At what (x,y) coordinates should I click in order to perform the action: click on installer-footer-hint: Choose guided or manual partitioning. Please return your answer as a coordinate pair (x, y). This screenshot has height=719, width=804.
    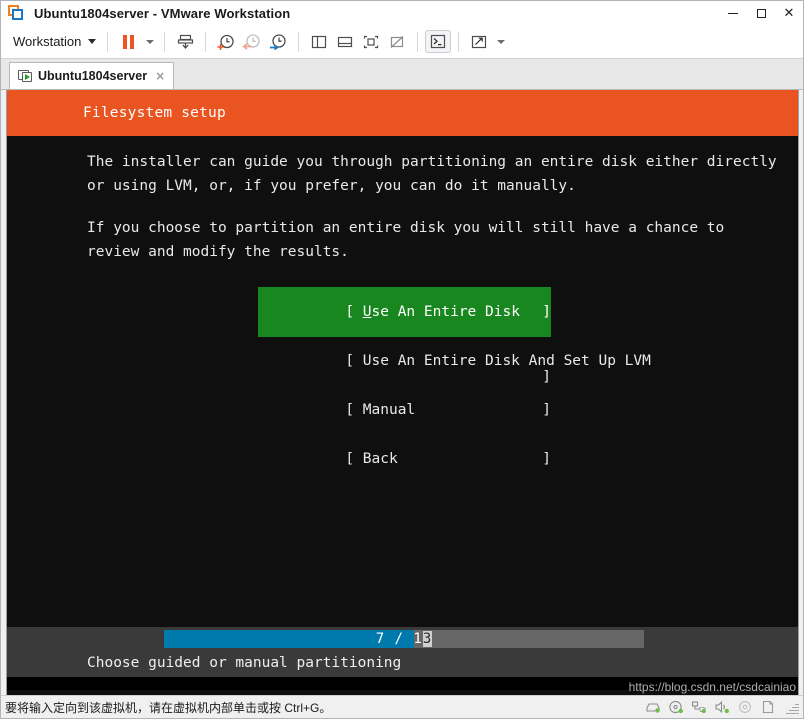
    Looking at the image, I should click on (244, 663).